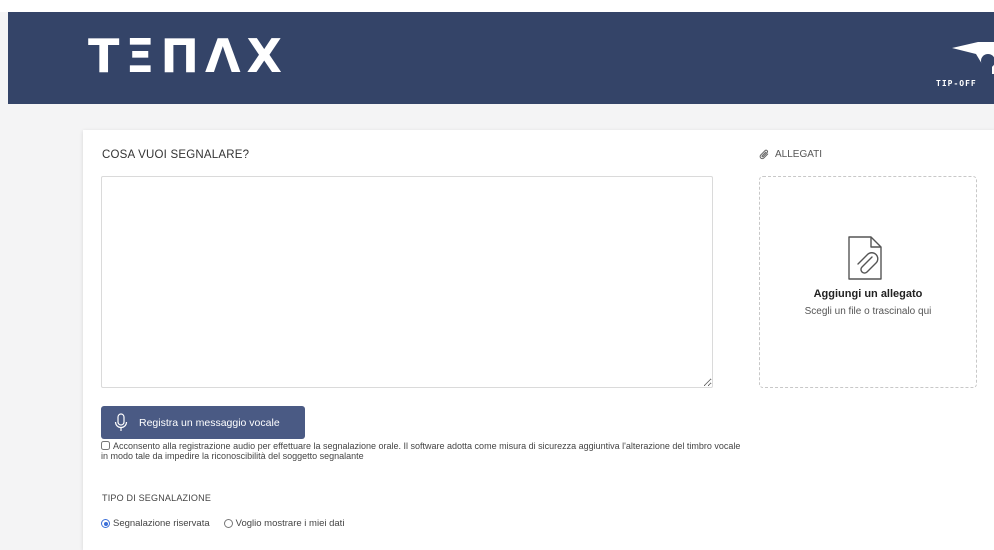 This screenshot has width=994, height=550. Describe the element at coordinates (209, 422) in the screenshot. I see `record-button-label: Registra un messaggio vocale` at that location.